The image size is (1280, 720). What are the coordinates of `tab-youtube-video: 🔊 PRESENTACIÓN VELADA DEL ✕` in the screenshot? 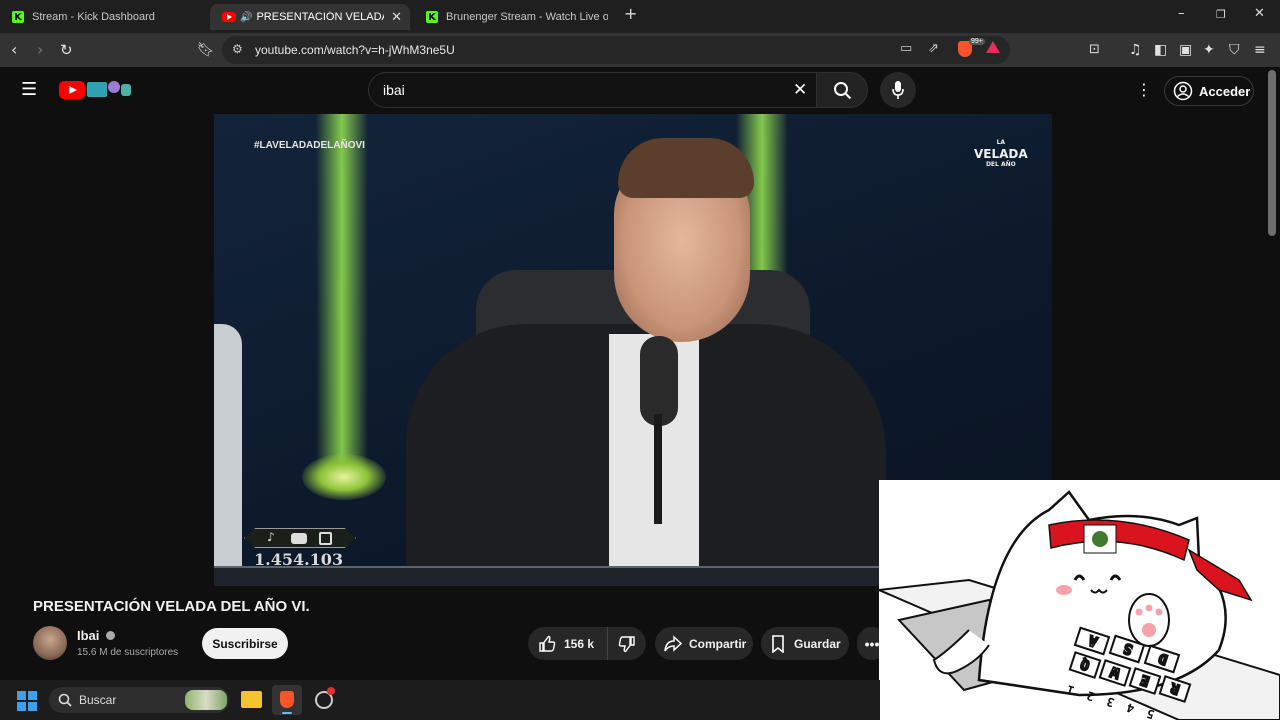 It's located at (310, 17).